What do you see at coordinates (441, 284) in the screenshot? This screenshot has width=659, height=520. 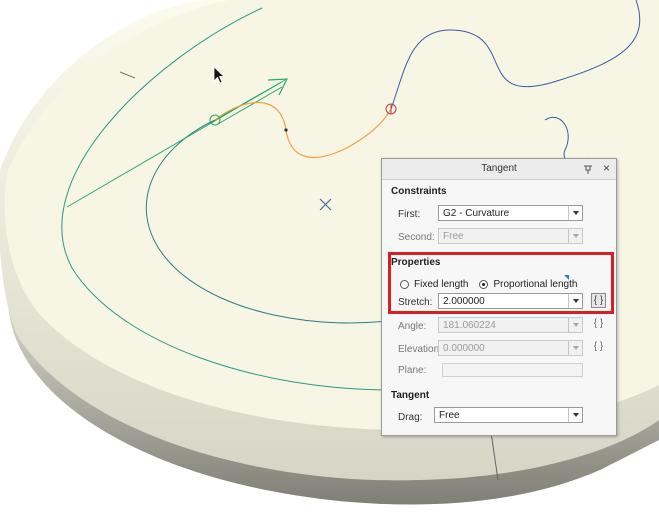 I see `fixed-length-label: Fixed length` at bounding box center [441, 284].